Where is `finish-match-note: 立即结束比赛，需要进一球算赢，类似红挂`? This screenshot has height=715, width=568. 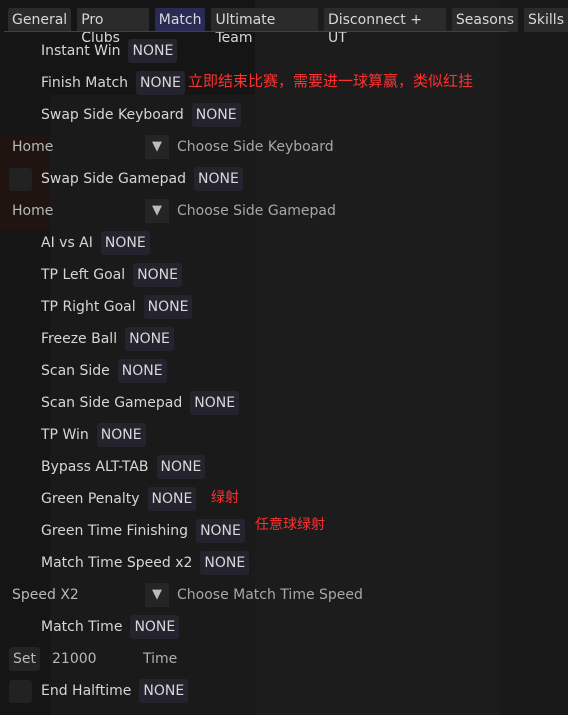 finish-match-note: 立即结束比赛，需要进一球算赢，类似红挂 is located at coordinates (331, 81).